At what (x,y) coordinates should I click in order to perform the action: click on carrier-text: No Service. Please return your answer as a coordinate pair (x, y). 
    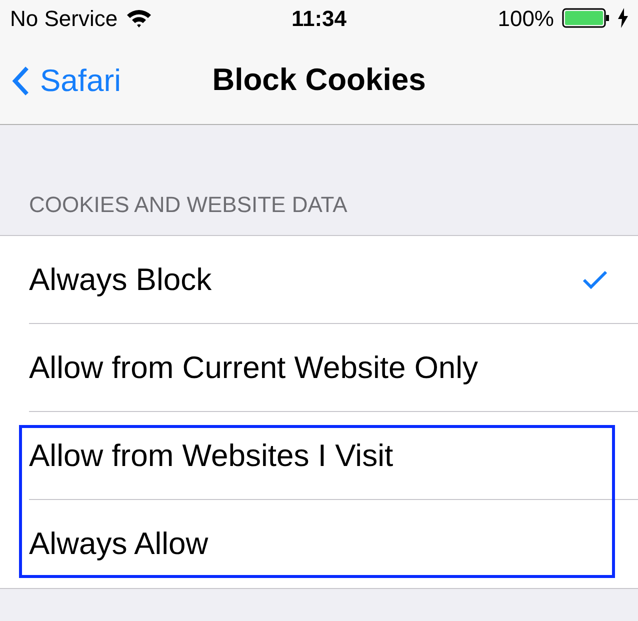
    Looking at the image, I should click on (64, 18).